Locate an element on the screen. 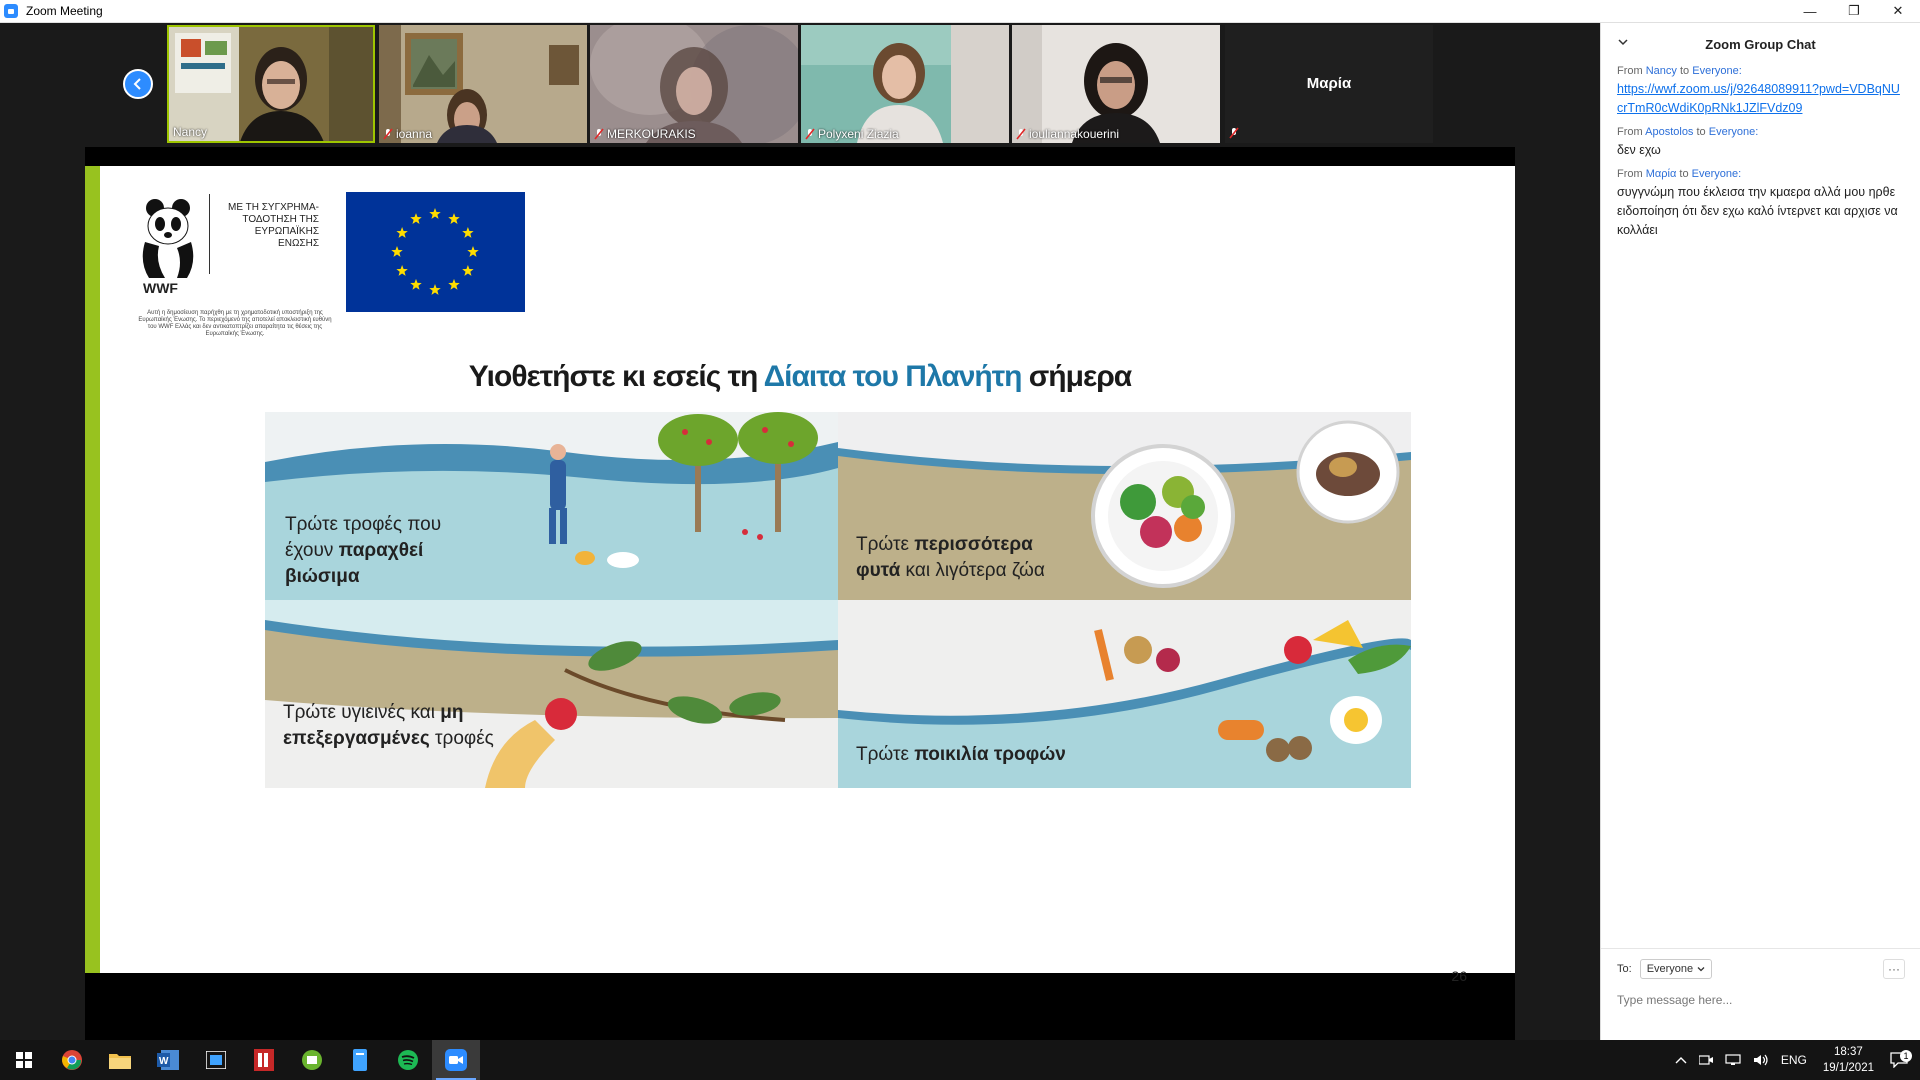 This screenshot has width=1920, height=1080. participant-name: Μαρία is located at coordinates (1329, 83).